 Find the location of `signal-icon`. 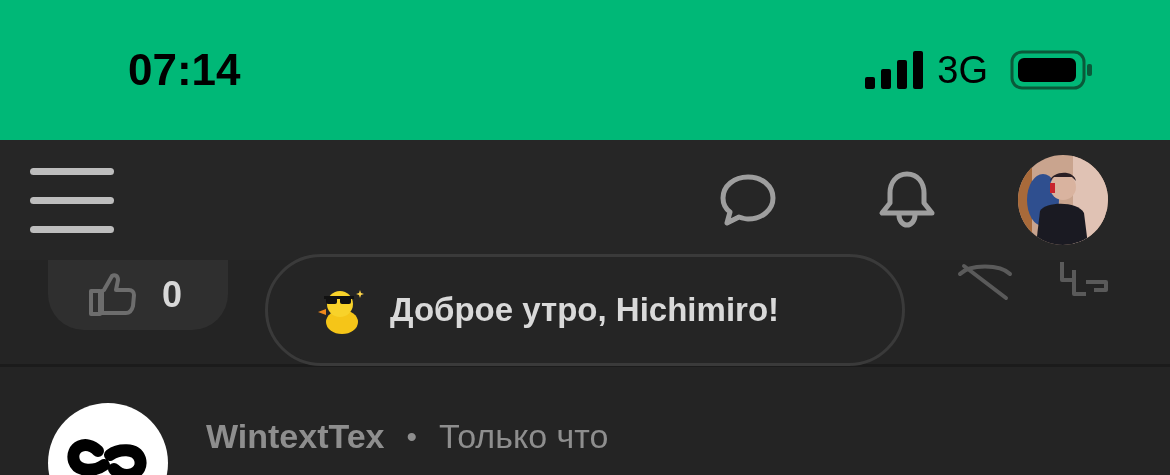

signal-icon is located at coordinates (894, 70).